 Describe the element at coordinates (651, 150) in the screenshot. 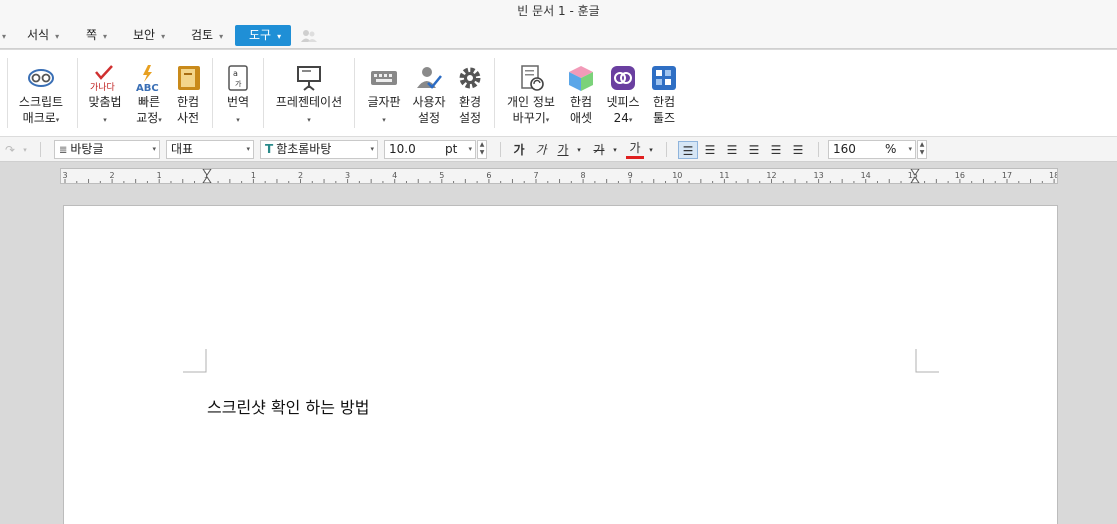

I see `text-color-dropdown-icon: ▾` at that location.